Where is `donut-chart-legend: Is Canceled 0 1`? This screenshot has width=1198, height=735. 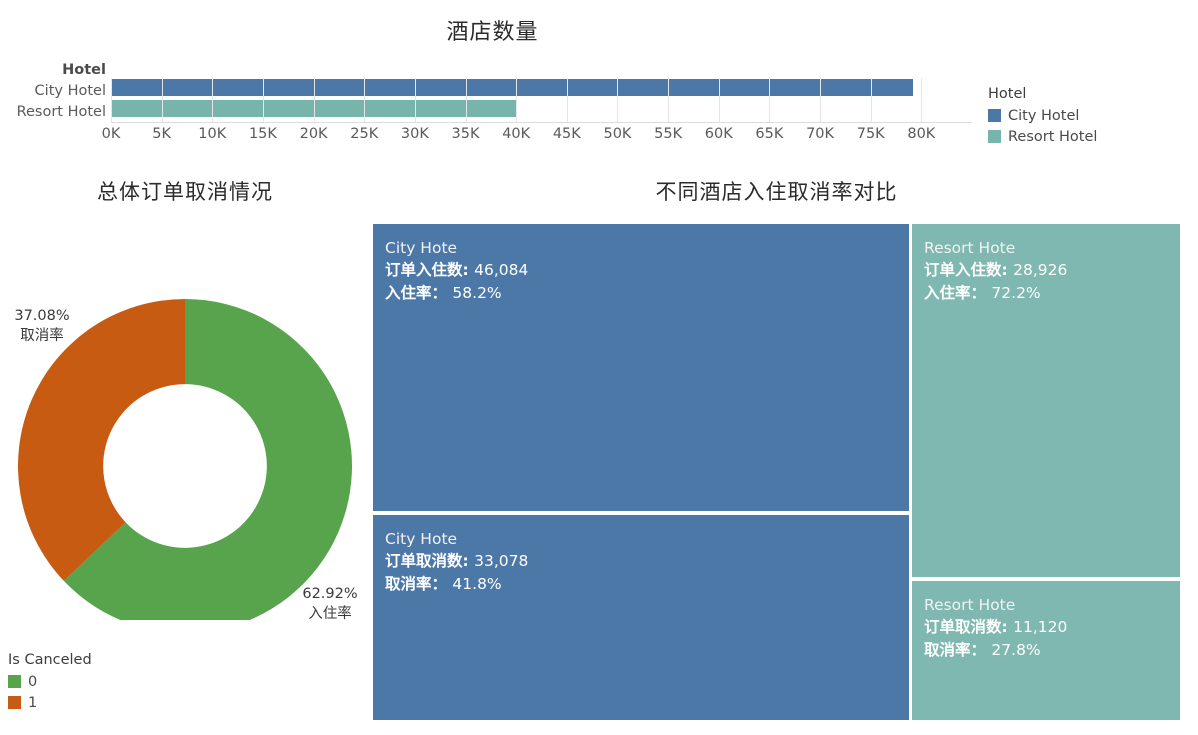
donut-chart-legend: Is Canceled 0 1 is located at coordinates (50, 682).